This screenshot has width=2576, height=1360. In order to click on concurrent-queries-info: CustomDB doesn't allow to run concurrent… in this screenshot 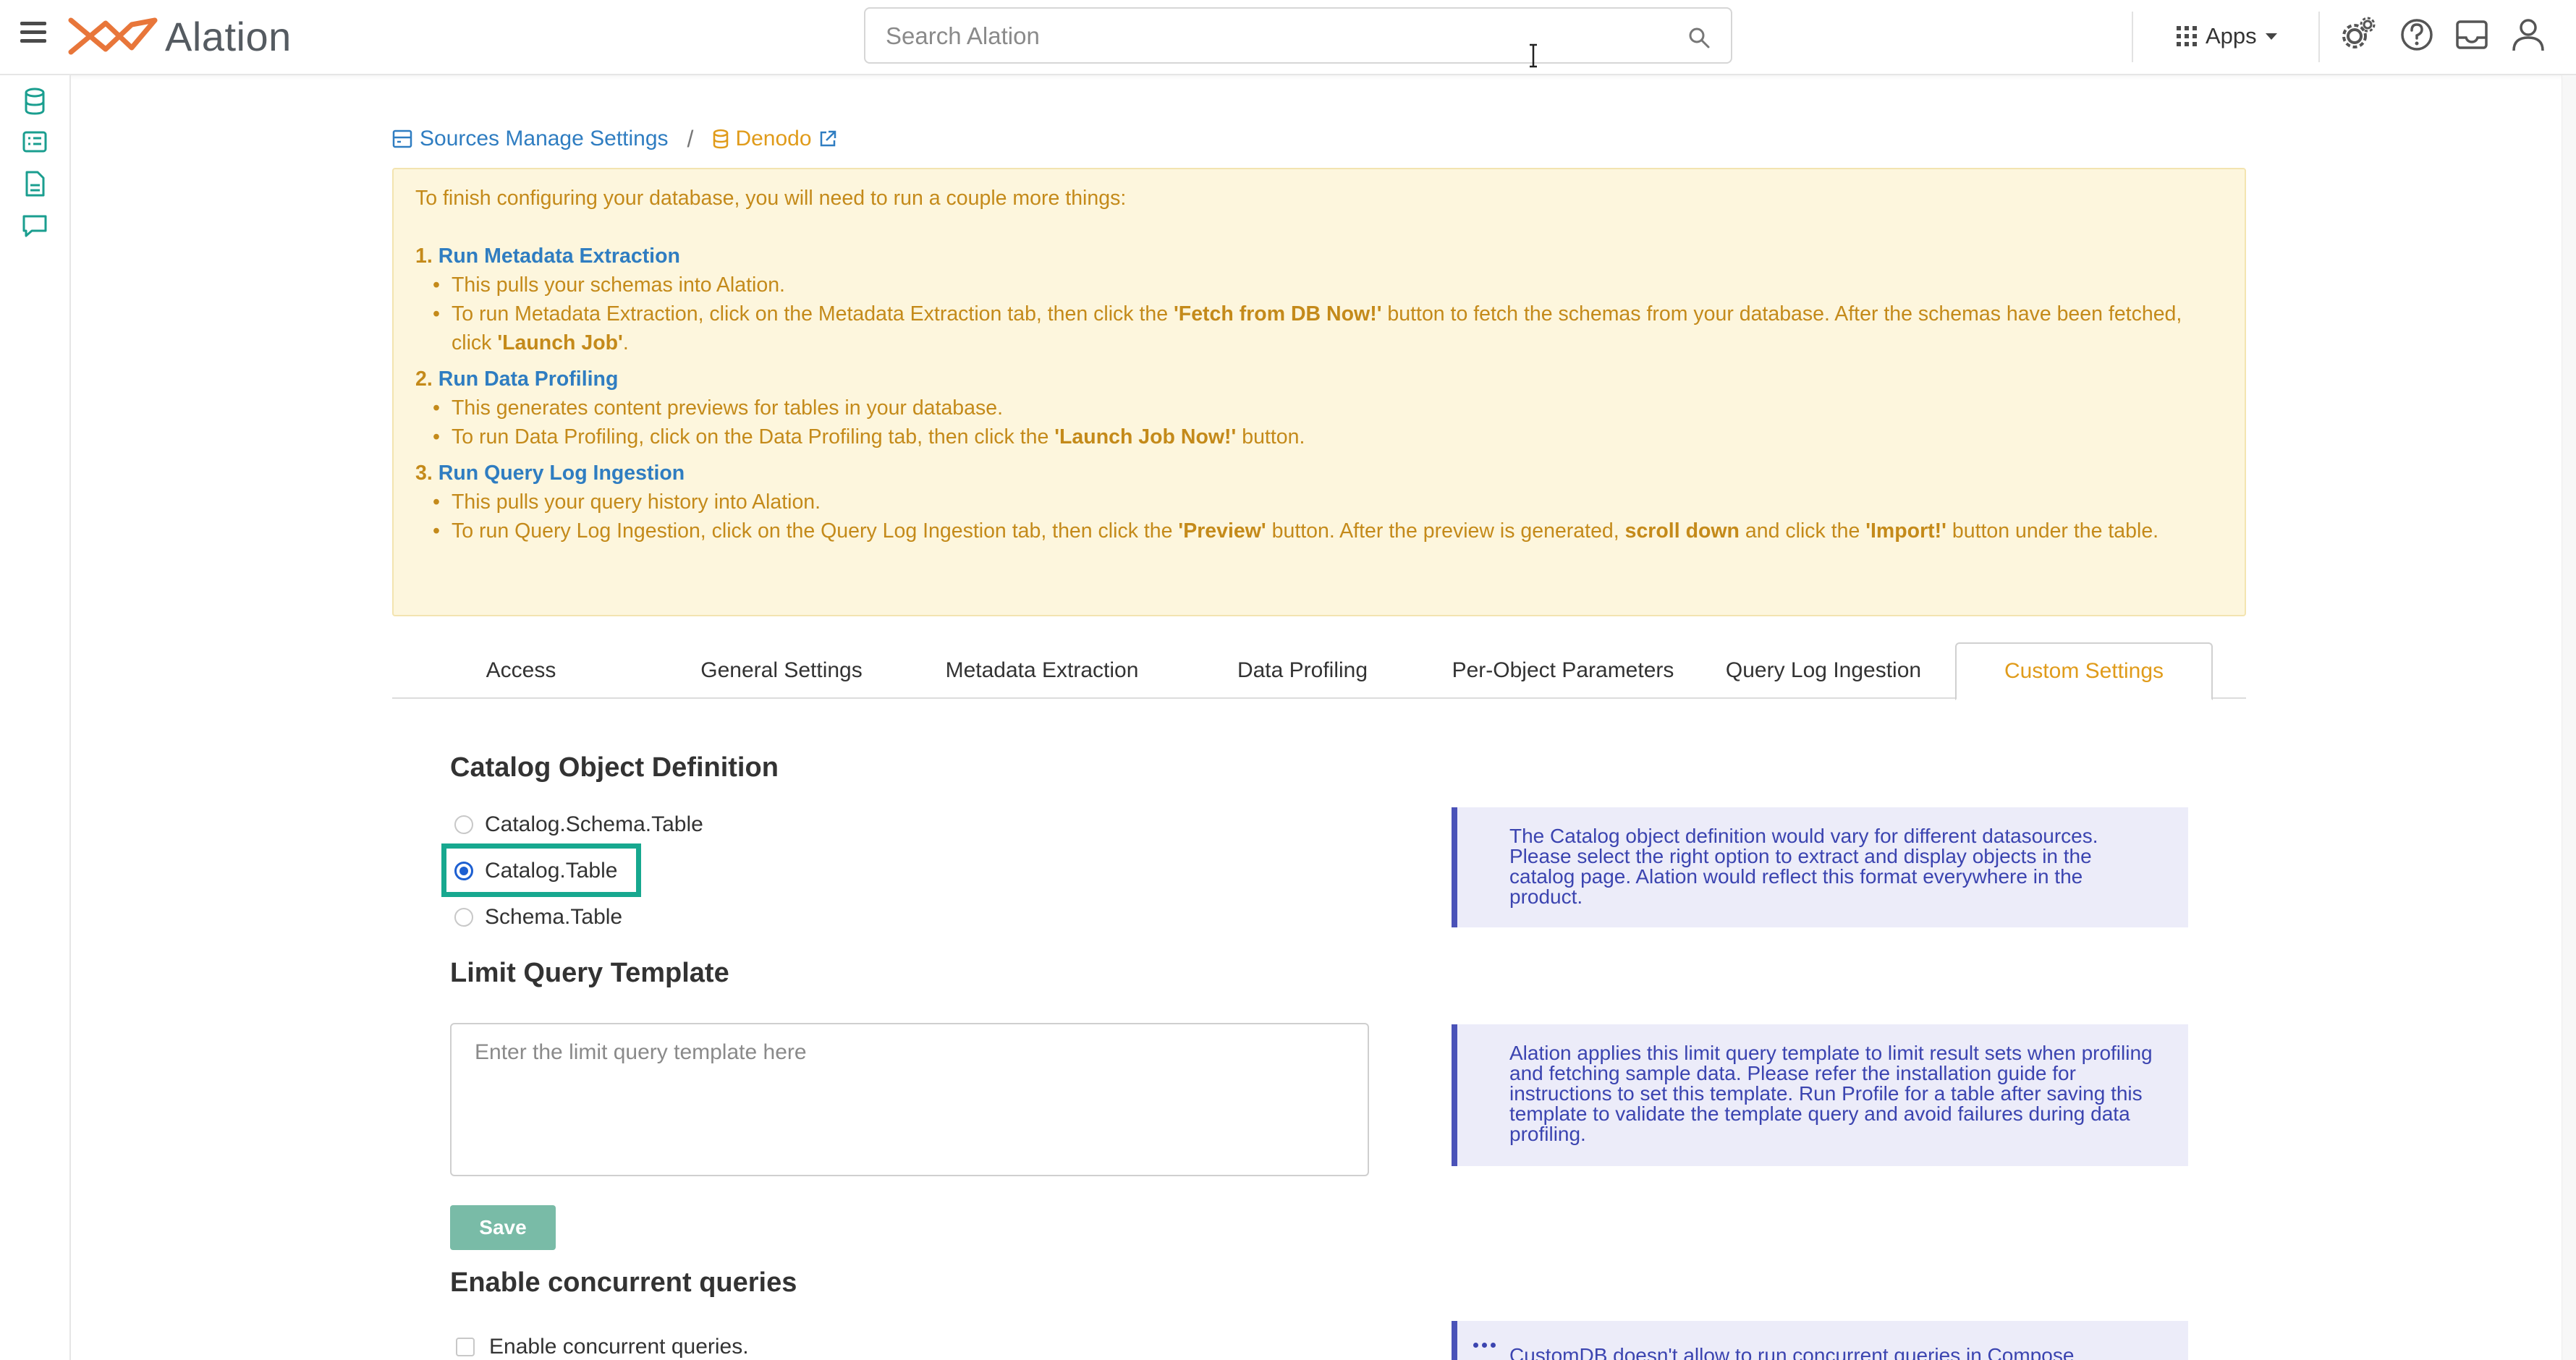, I will do `click(1820, 1340)`.